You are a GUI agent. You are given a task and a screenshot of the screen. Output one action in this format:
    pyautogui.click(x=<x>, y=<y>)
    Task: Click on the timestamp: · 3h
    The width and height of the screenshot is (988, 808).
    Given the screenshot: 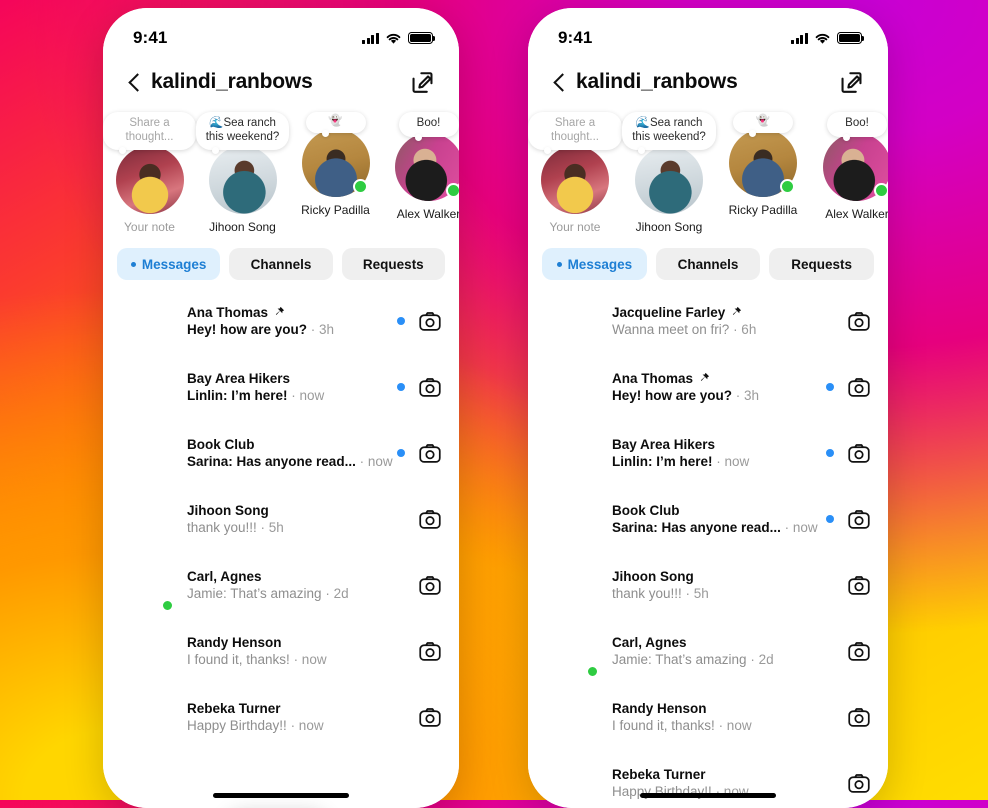 What is the action you would take?
    pyautogui.click(x=746, y=395)
    